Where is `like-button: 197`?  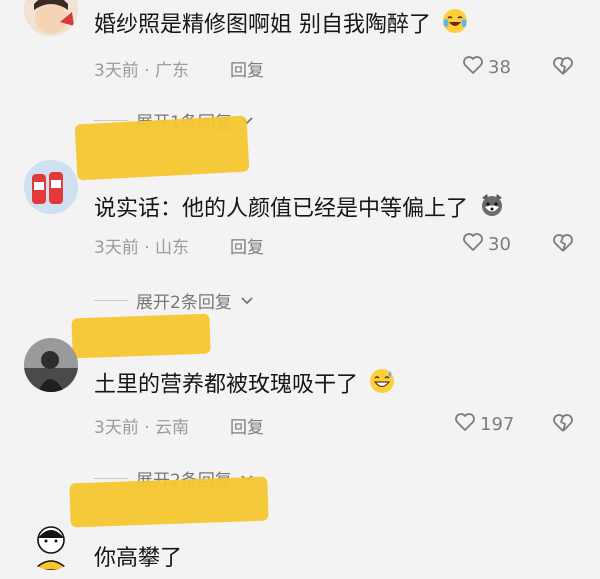 like-button: 197 is located at coordinates (484, 424).